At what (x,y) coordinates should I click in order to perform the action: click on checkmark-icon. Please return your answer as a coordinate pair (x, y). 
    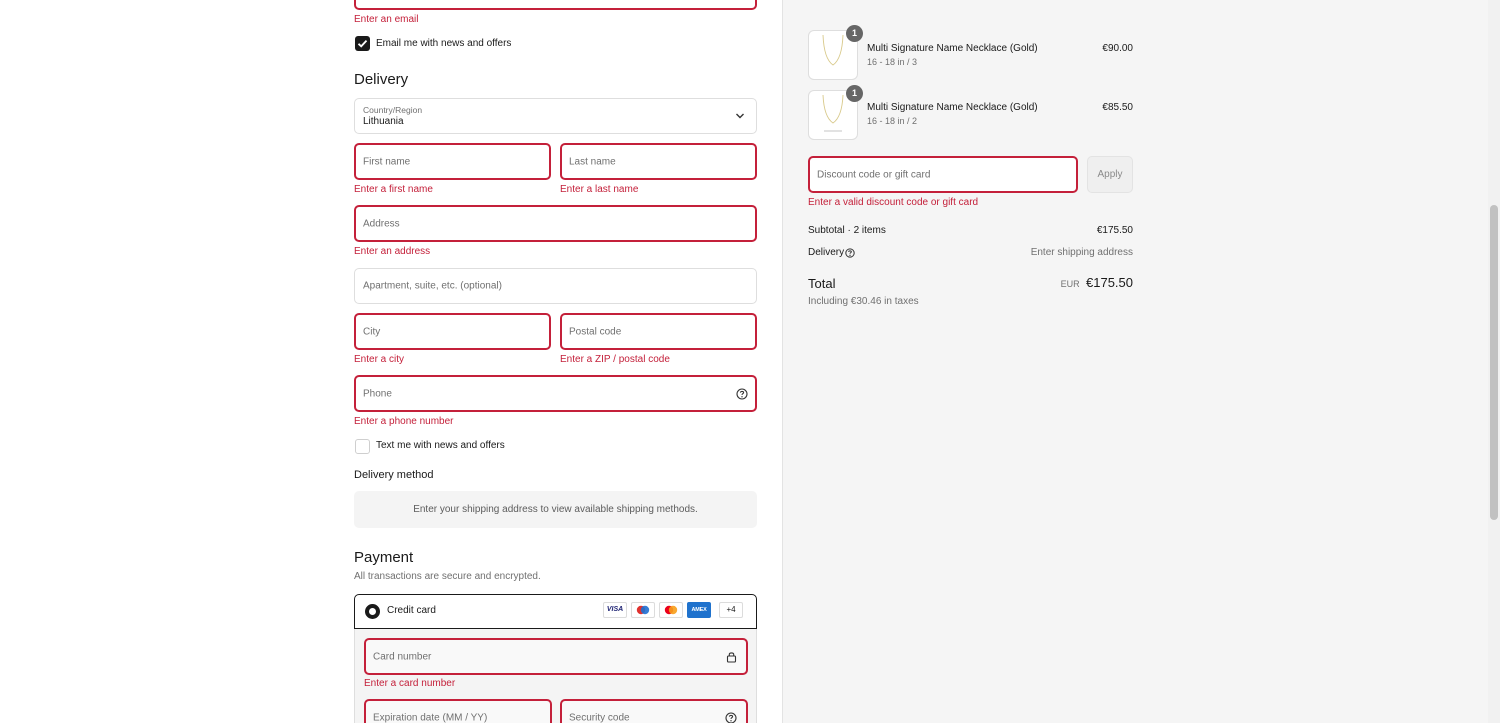
    Looking at the image, I should click on (362, 43).